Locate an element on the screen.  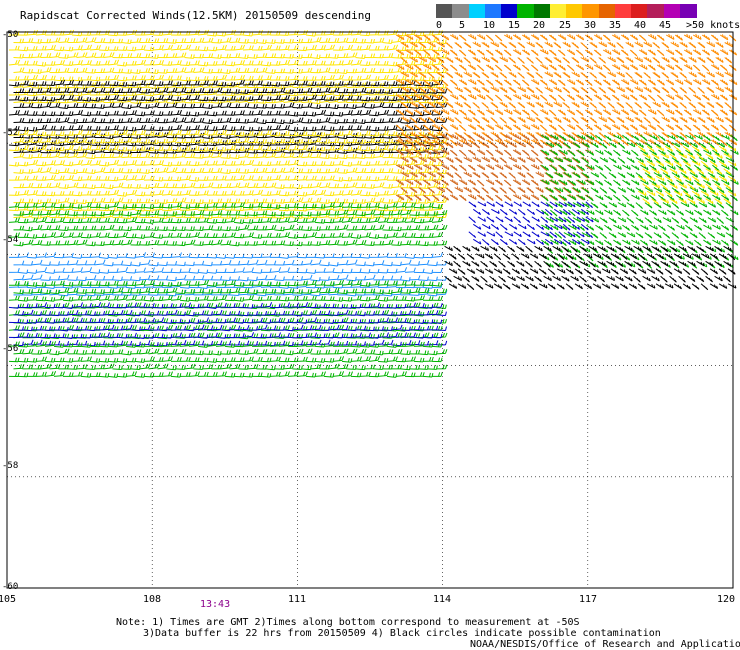
y-tick-label: -58 is located at coordinates (10, 466).